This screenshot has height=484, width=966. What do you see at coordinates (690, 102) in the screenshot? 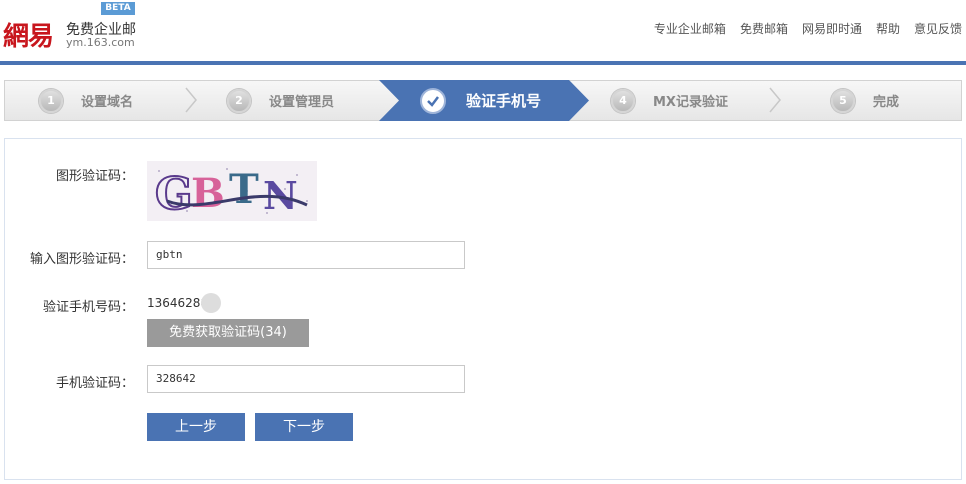
I see `step-4-label: MX记录验证` at bounding box center [690, 102].